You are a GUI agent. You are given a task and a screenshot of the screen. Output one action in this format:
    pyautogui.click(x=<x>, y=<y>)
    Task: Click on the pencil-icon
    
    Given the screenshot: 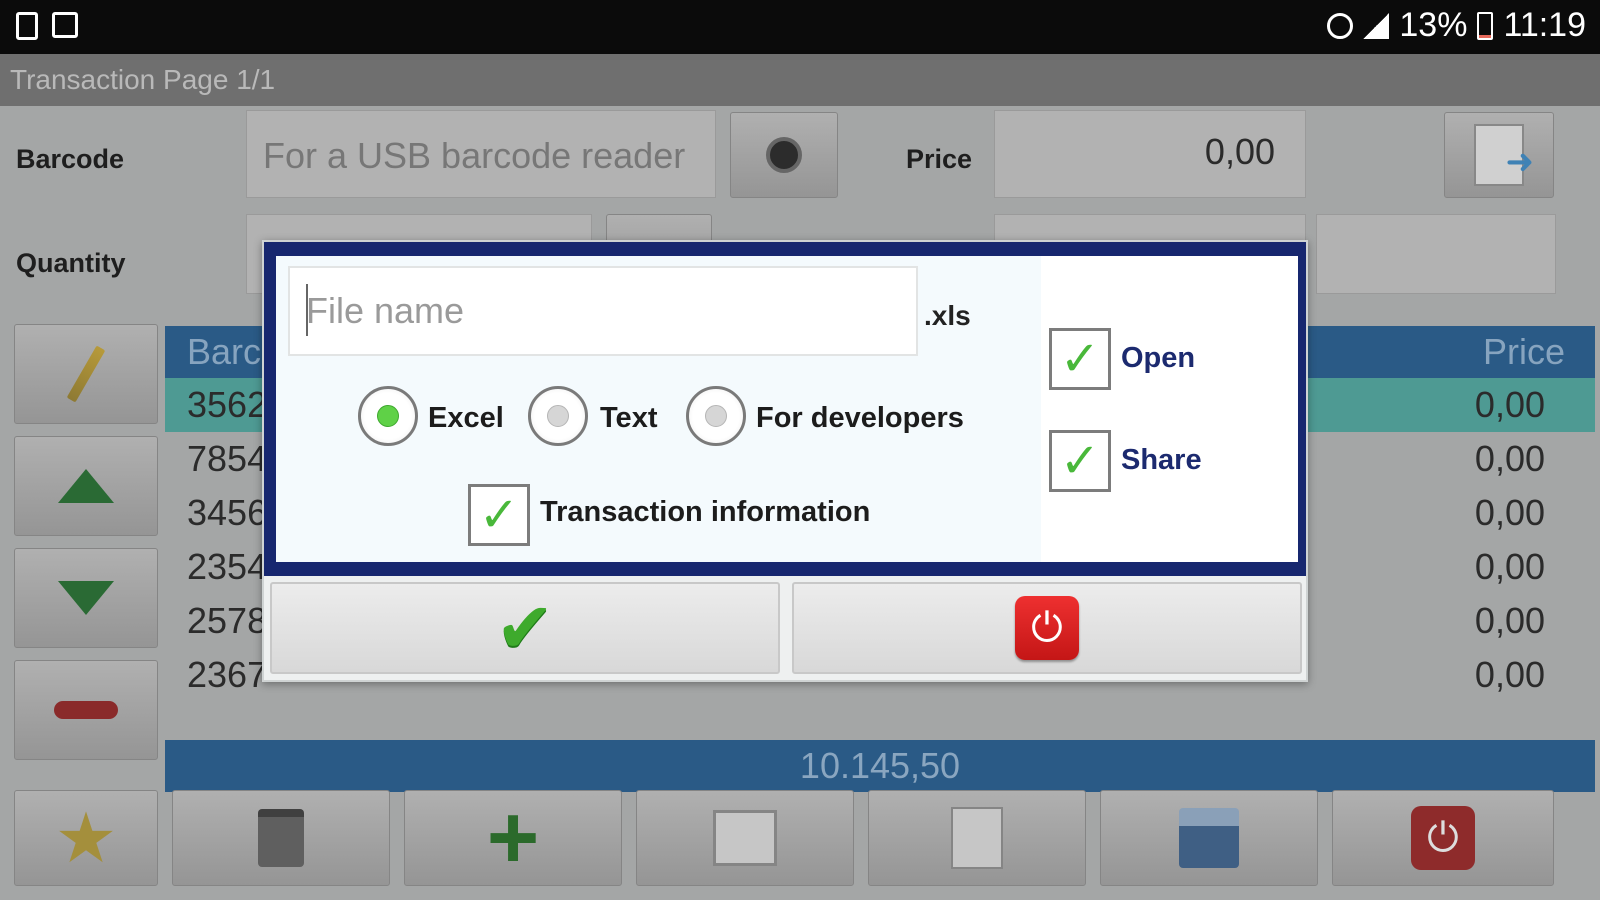 What is the action you would take?
    pyautogui.click(x=86, y=374)
    